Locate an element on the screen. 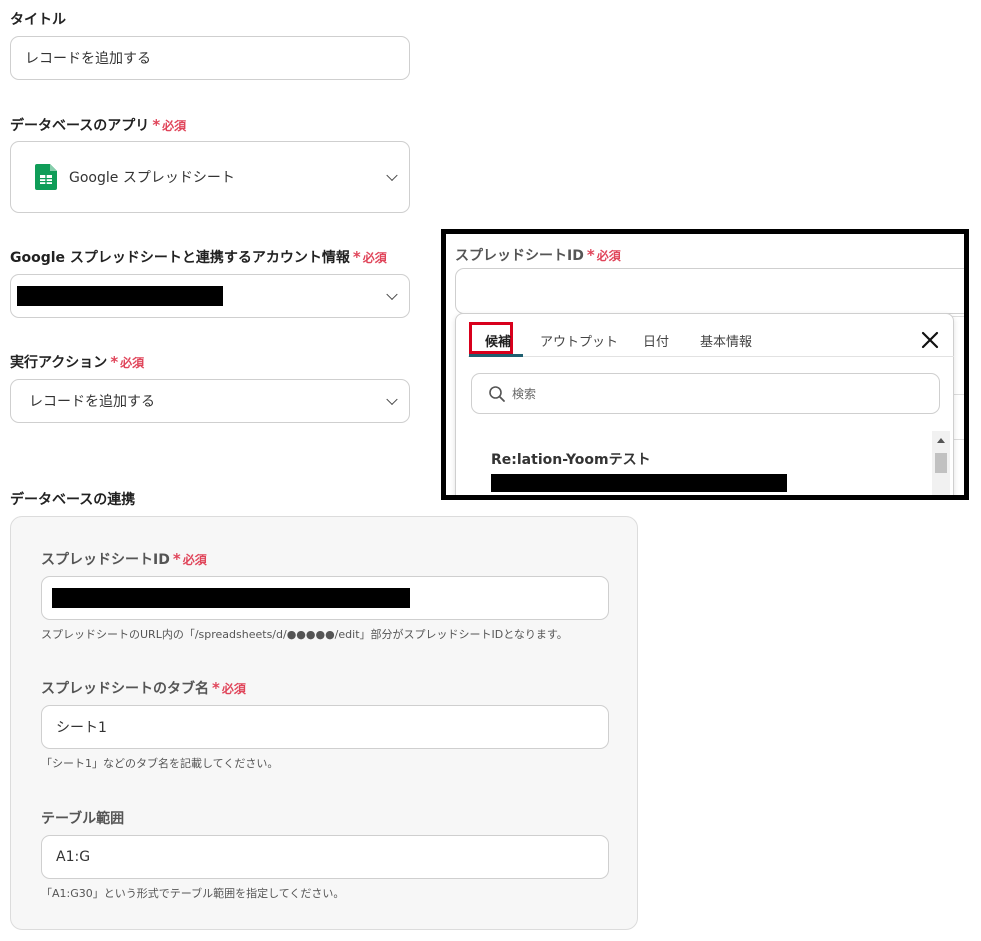 The width and height of the screenshot is (981, 941). redacted-sheet-id is located at coordinates (231, 598).